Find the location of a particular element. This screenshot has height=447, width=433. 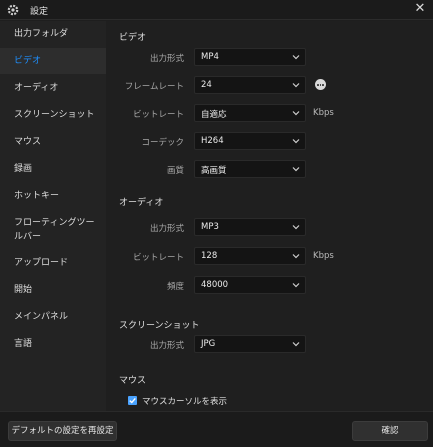

close-icon: ✕ is located at coordinates (420, 9).